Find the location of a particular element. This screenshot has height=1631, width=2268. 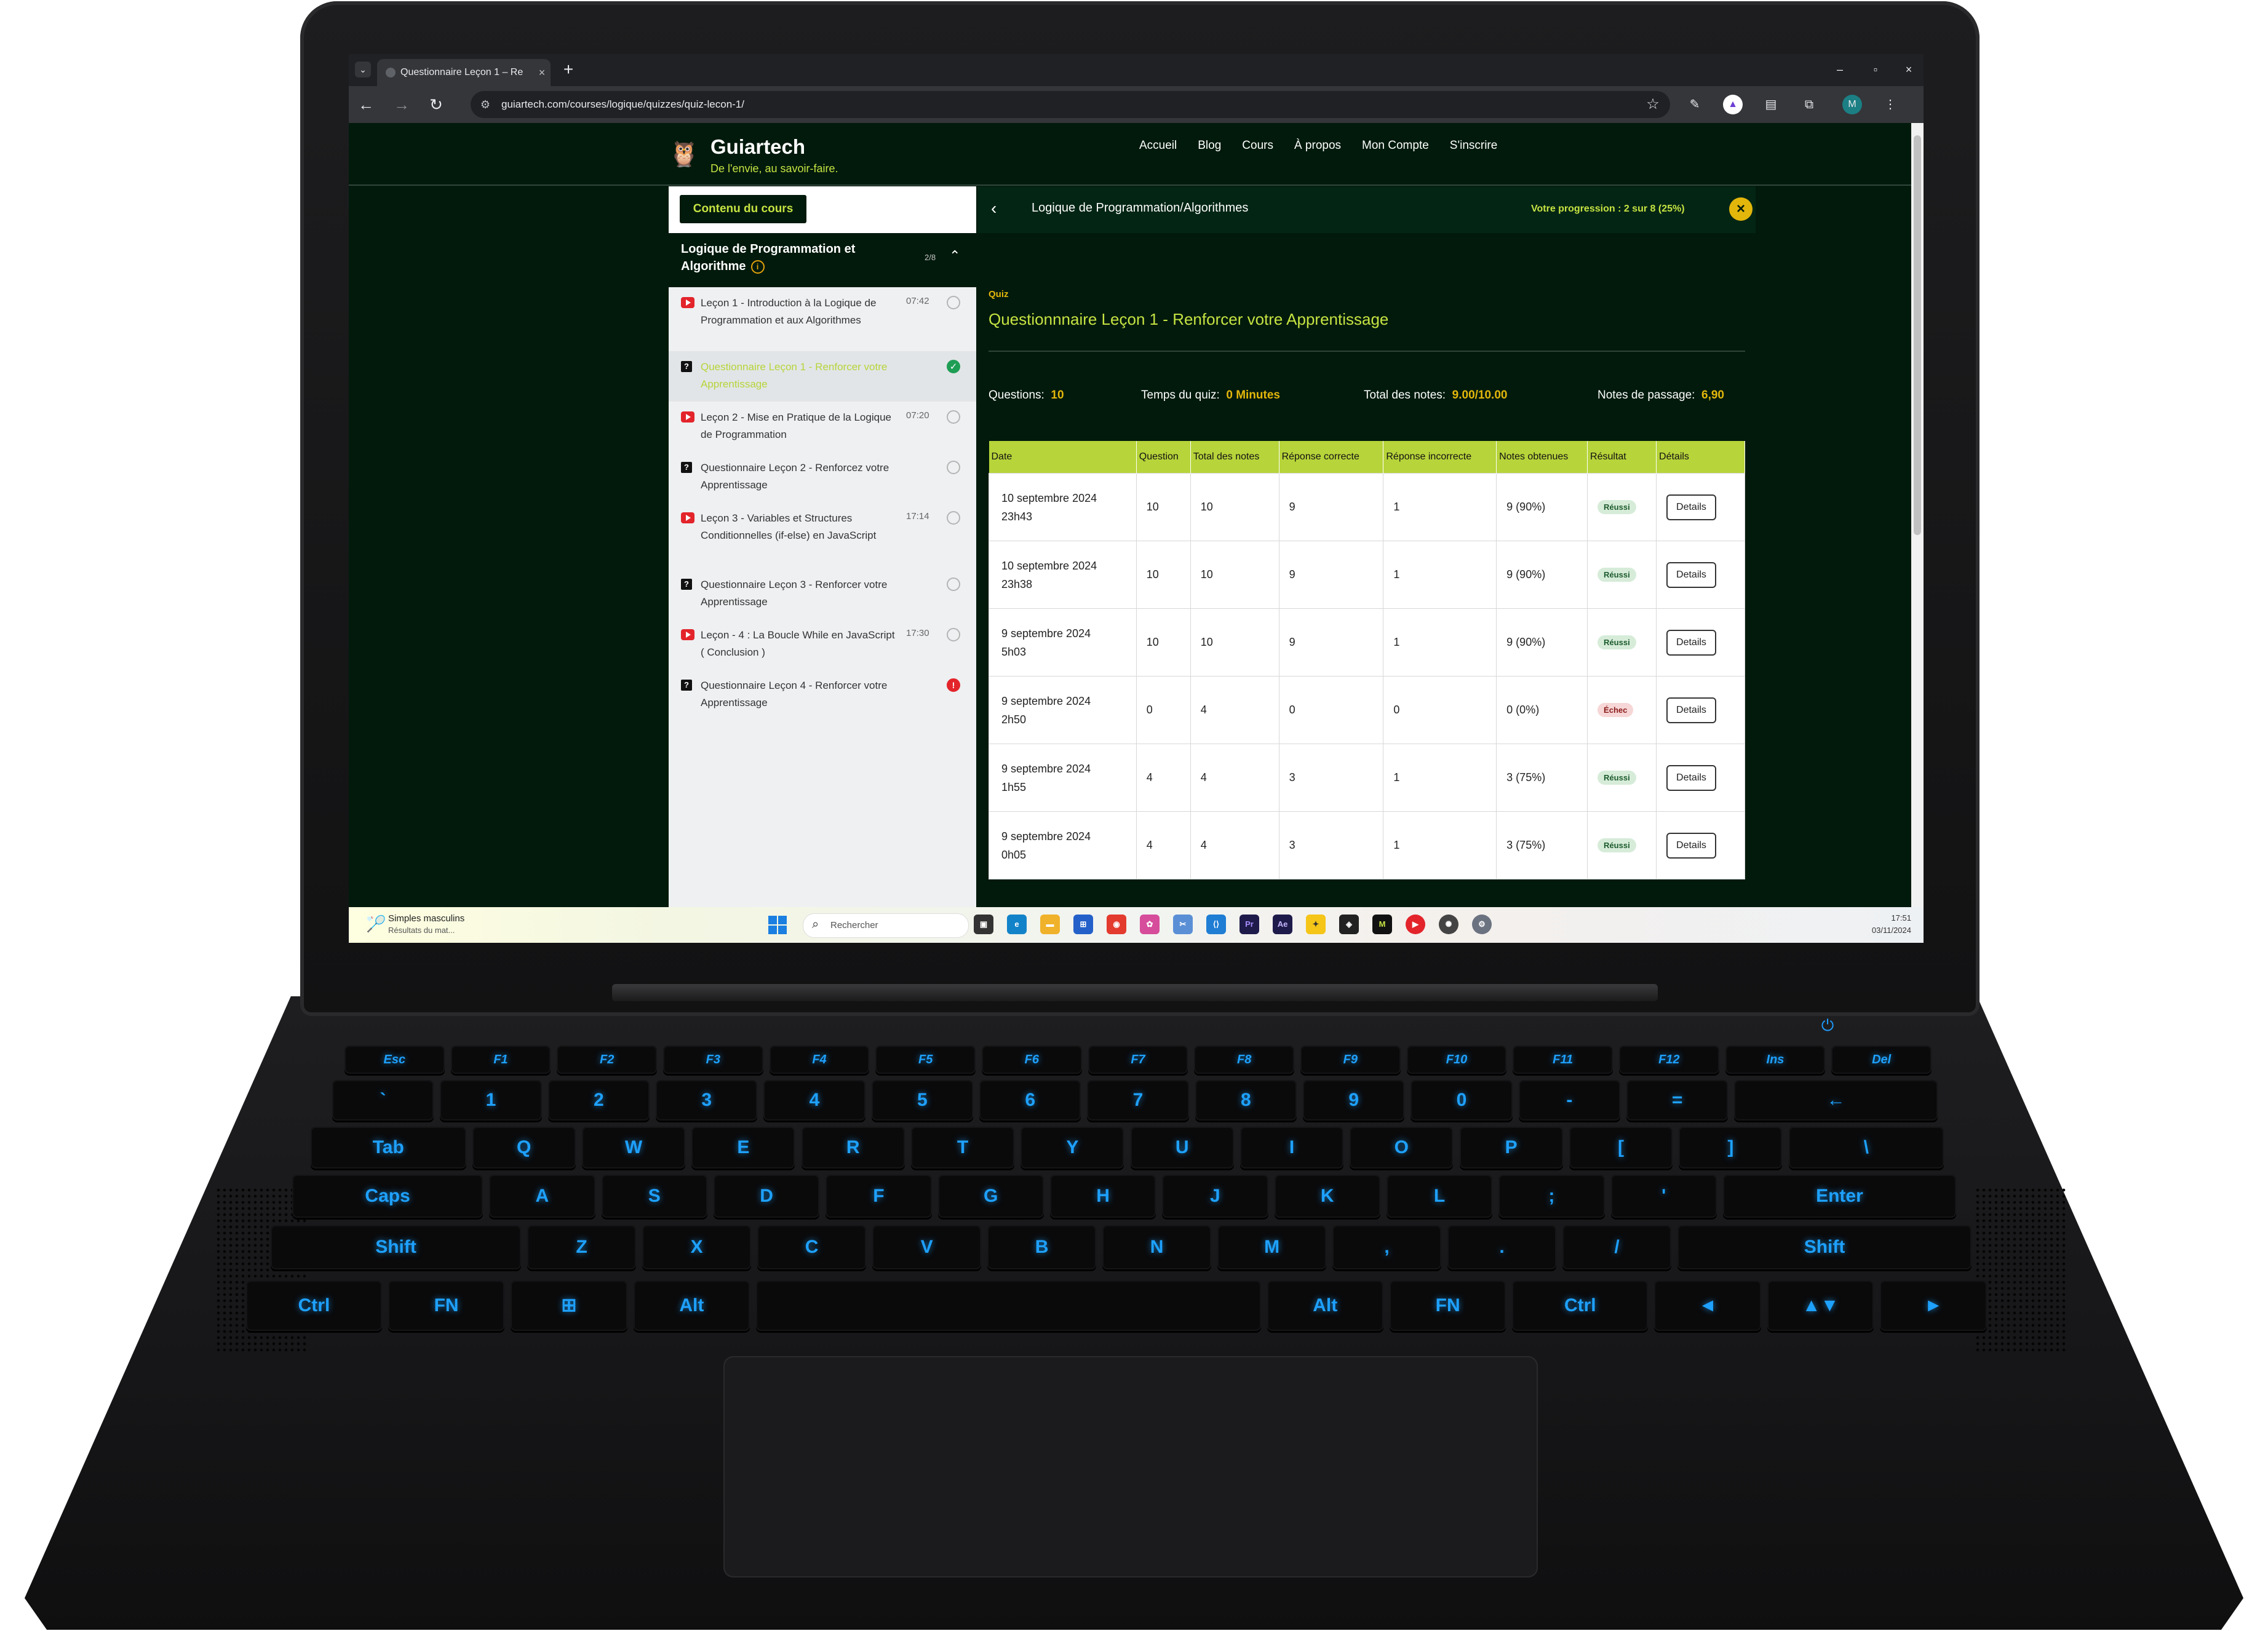

chatgpt-icon: ✺ is located at coordinates (1448, 925).